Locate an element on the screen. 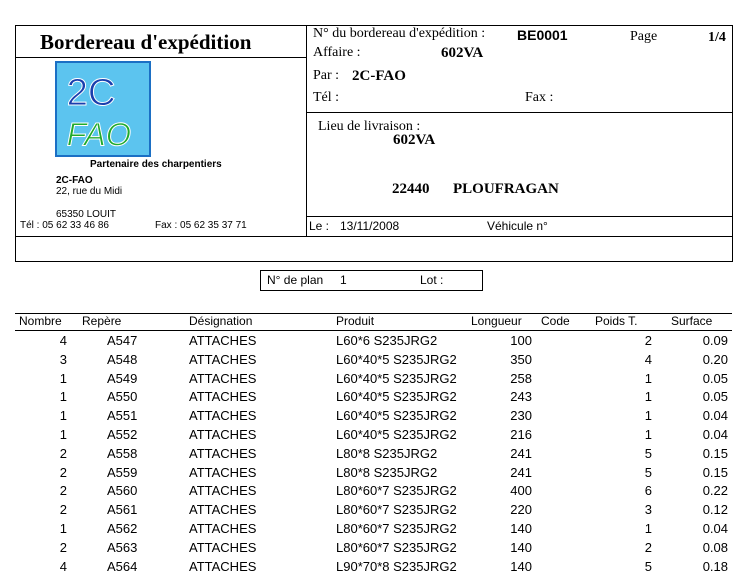 This screenshot has width=745, height=576. cell-longueur: 258 is located at coordinates (521, 378).